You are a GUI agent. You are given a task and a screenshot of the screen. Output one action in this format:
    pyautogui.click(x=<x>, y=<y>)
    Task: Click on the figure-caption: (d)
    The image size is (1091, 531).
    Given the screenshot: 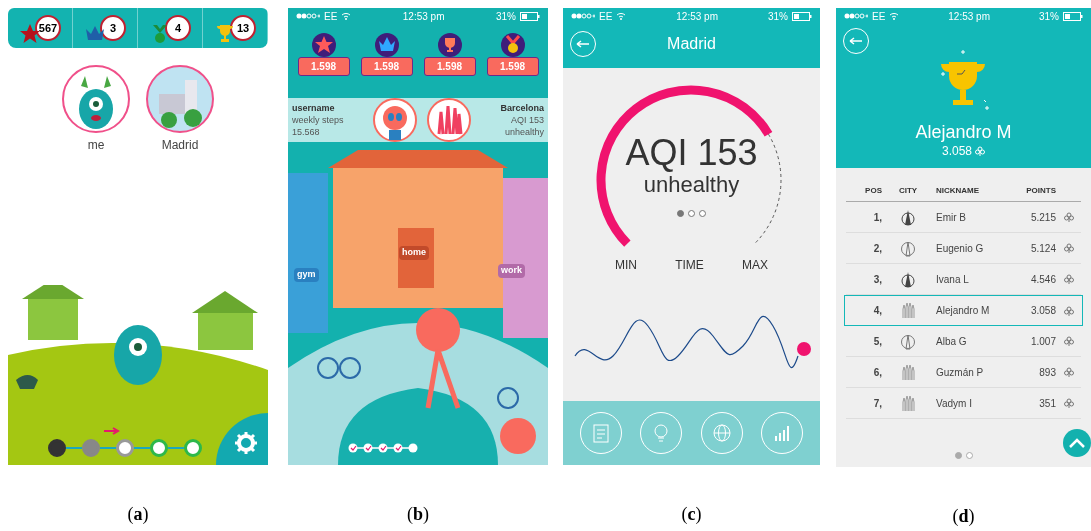 What is the action you would take?
    pyautogui.click(x=963, y=516)
    